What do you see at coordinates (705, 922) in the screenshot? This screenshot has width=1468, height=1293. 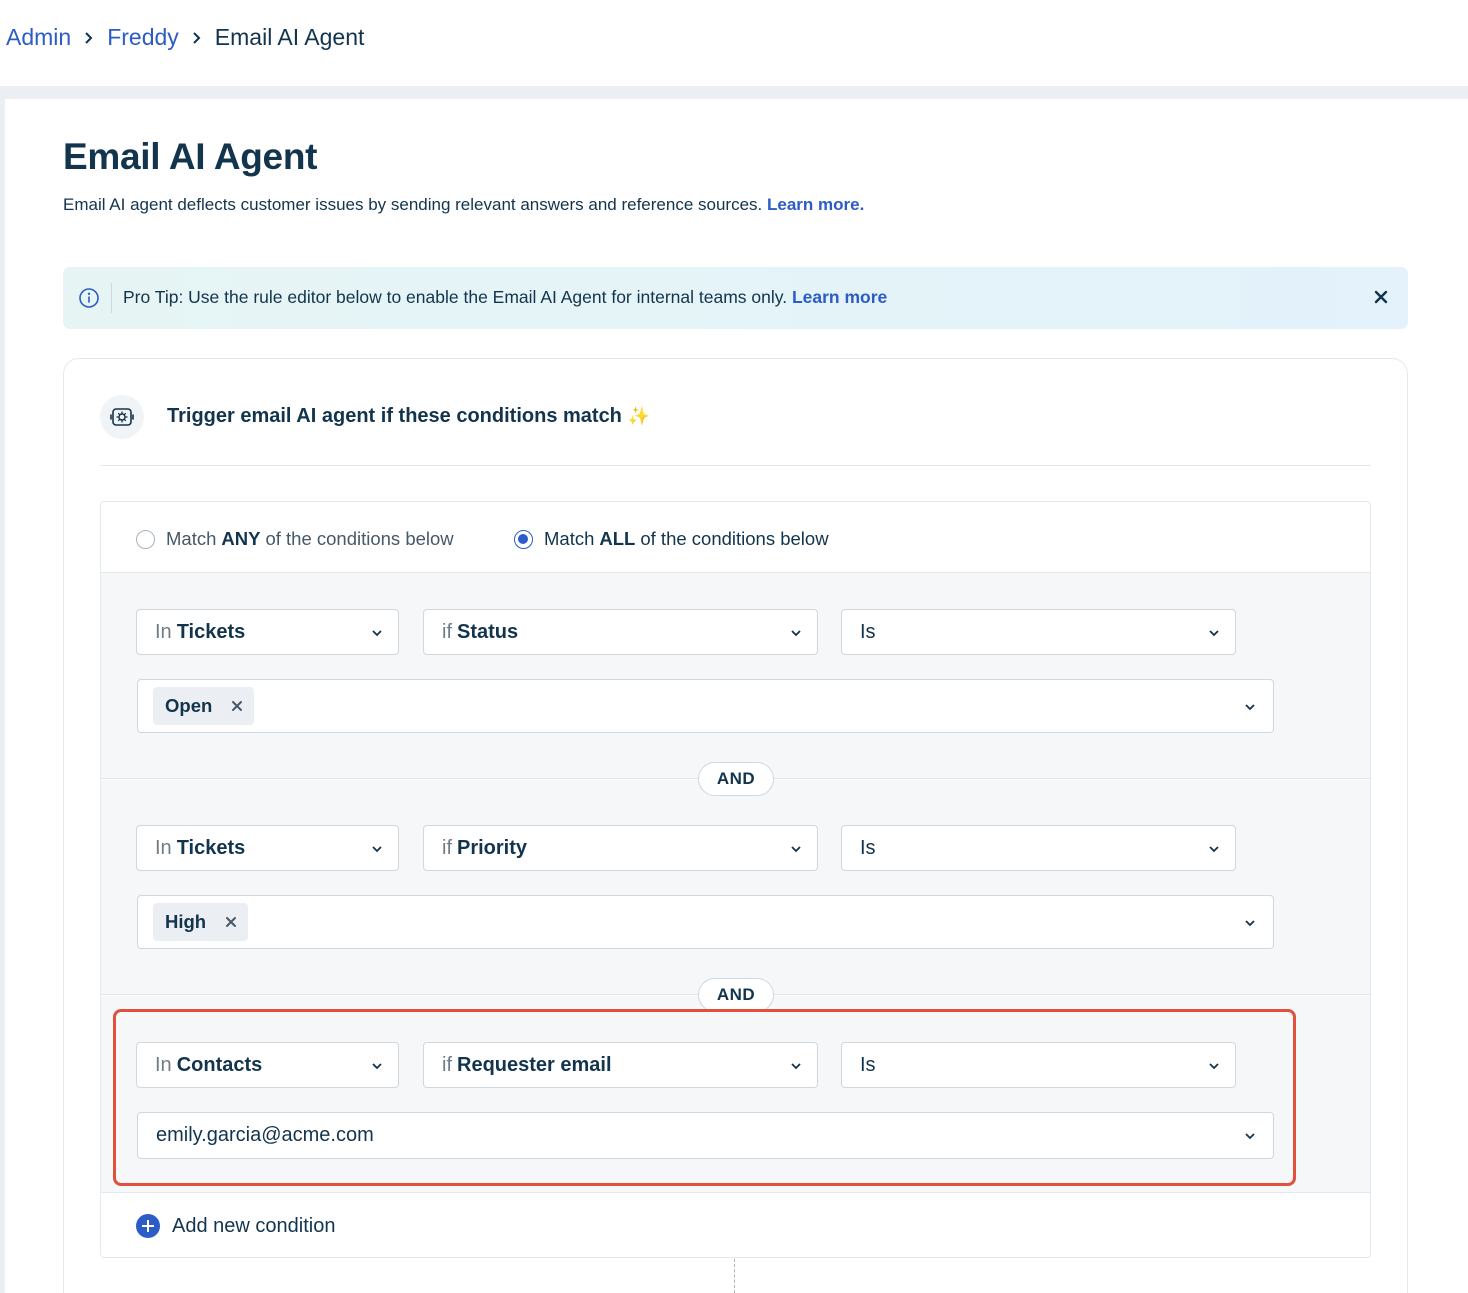 I see `condition-2-value-multiselect: High` at bounding box center [705, 922].